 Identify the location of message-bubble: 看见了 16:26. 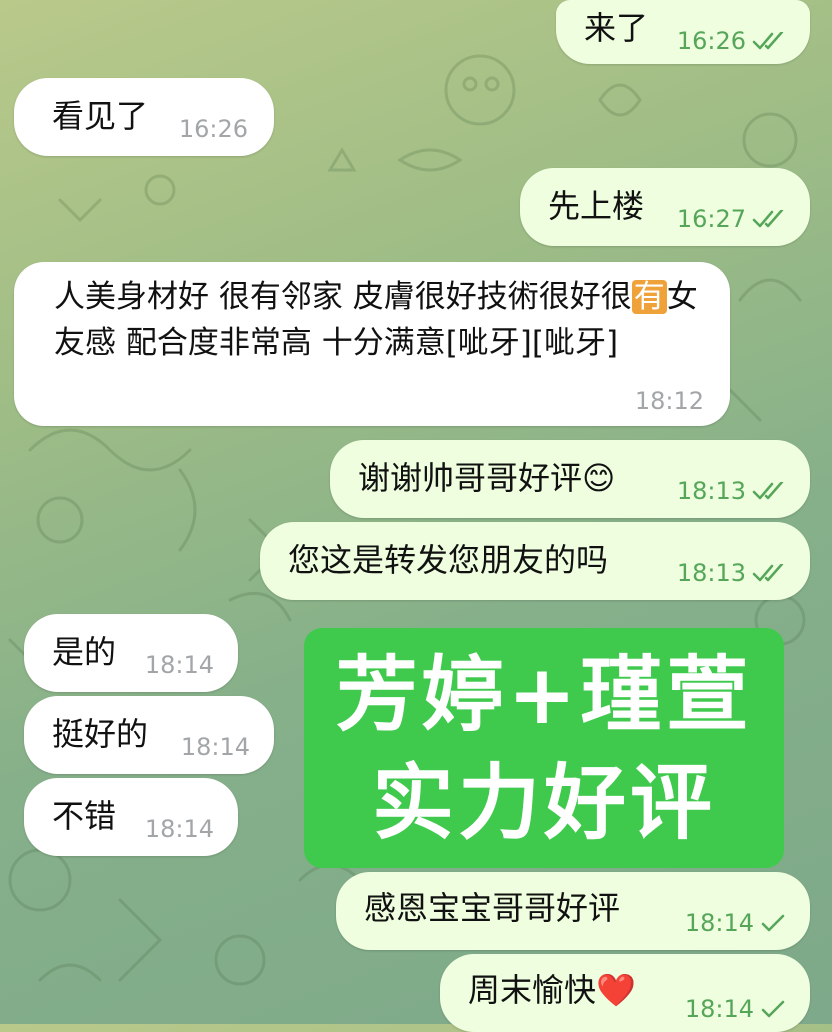
(144, 117).